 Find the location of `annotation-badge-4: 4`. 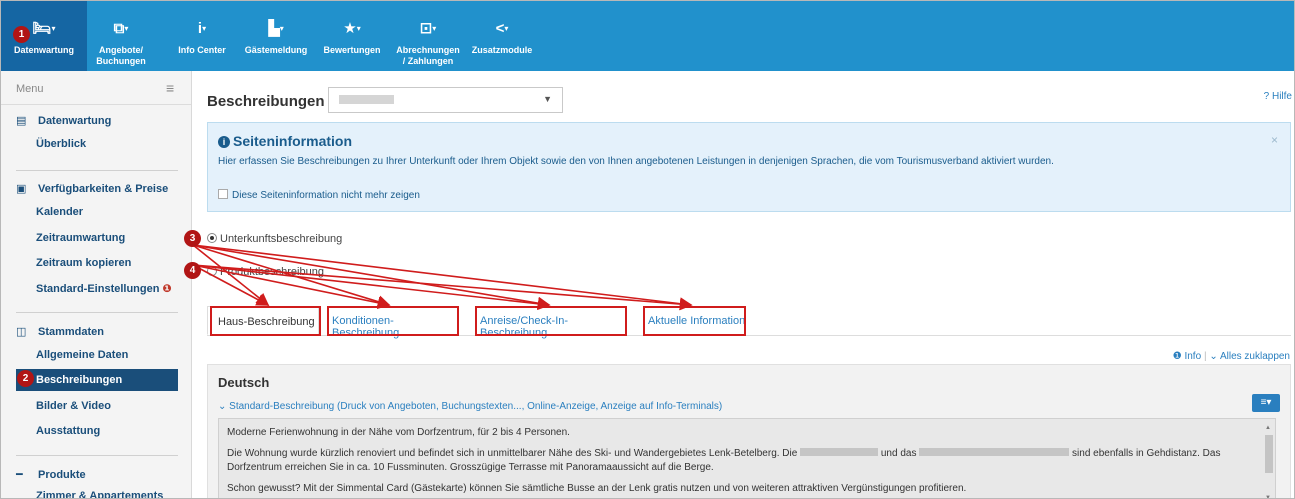

annotation-badge-4: 4 is located at coordinates (192, 270).